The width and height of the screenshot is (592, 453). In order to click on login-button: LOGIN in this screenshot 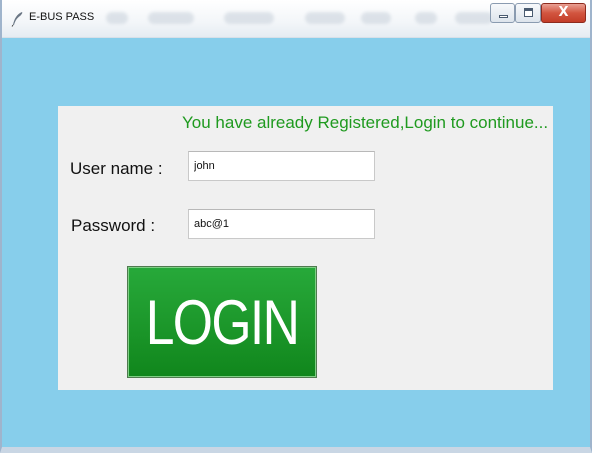, I will do `click(222, 322)`.